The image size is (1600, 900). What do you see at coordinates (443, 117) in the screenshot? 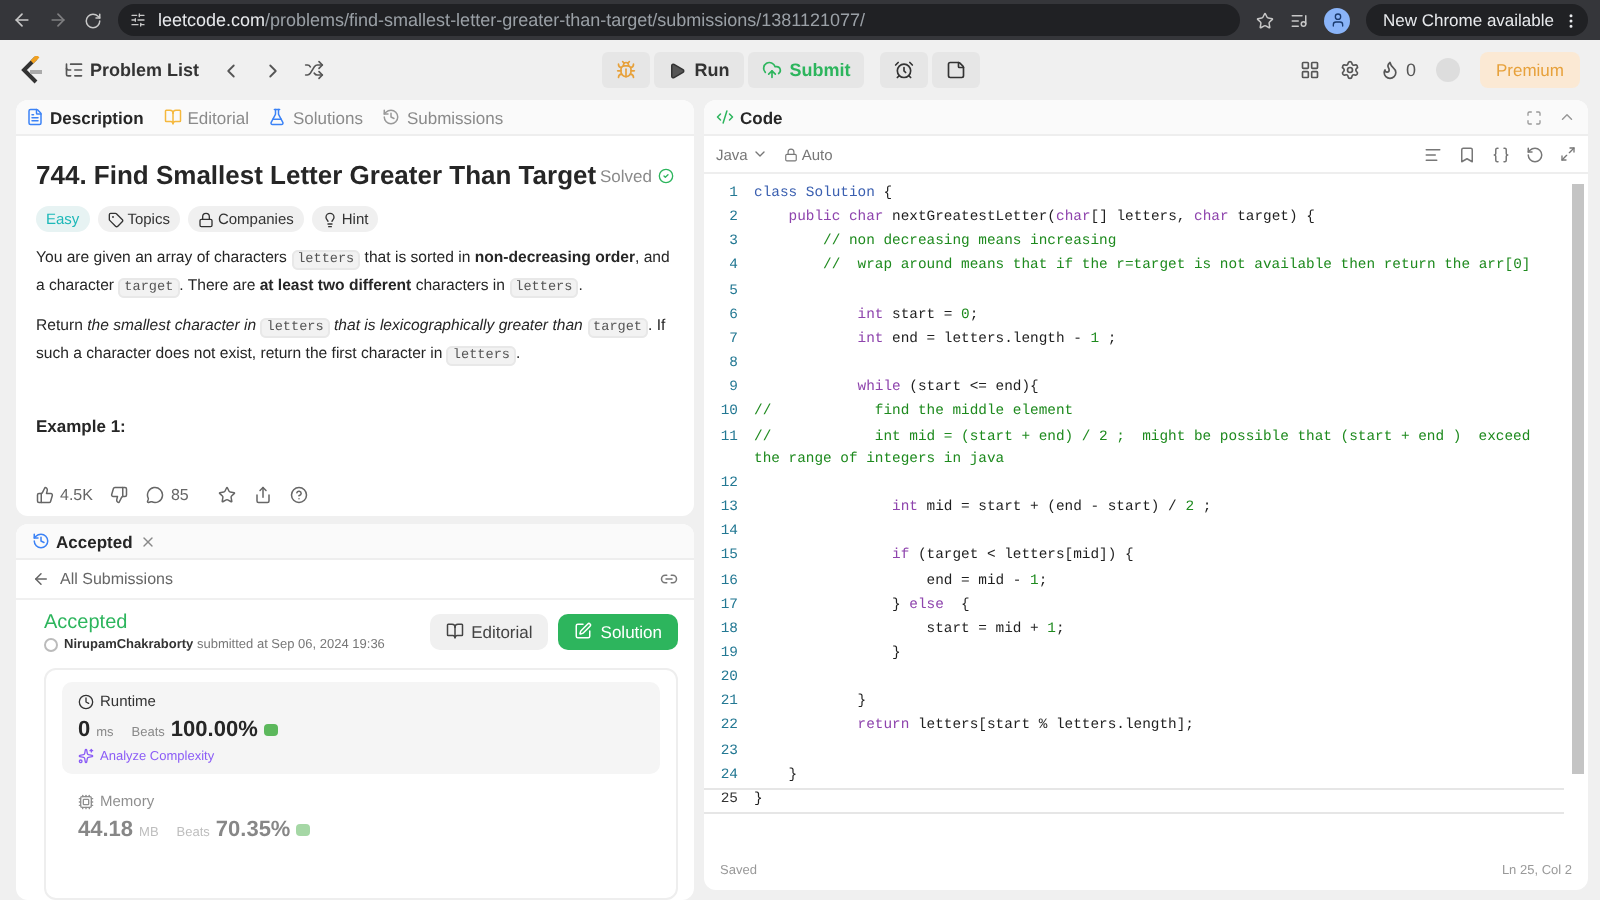
I see `panel-tab: Submissions` at bounding box center [443, 117].